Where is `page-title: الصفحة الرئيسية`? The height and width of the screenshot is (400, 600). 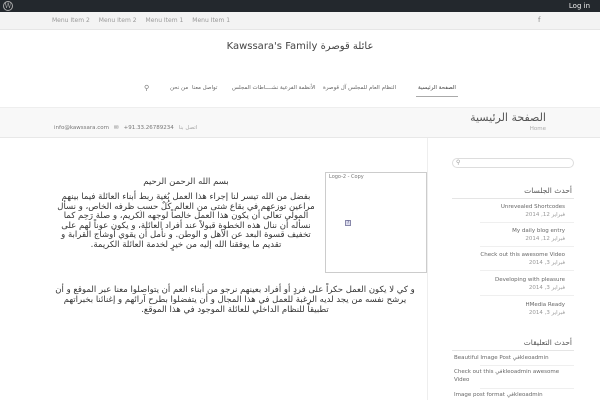 page-title: الصفحة الرئيسية is located at coordinates (508, 117).